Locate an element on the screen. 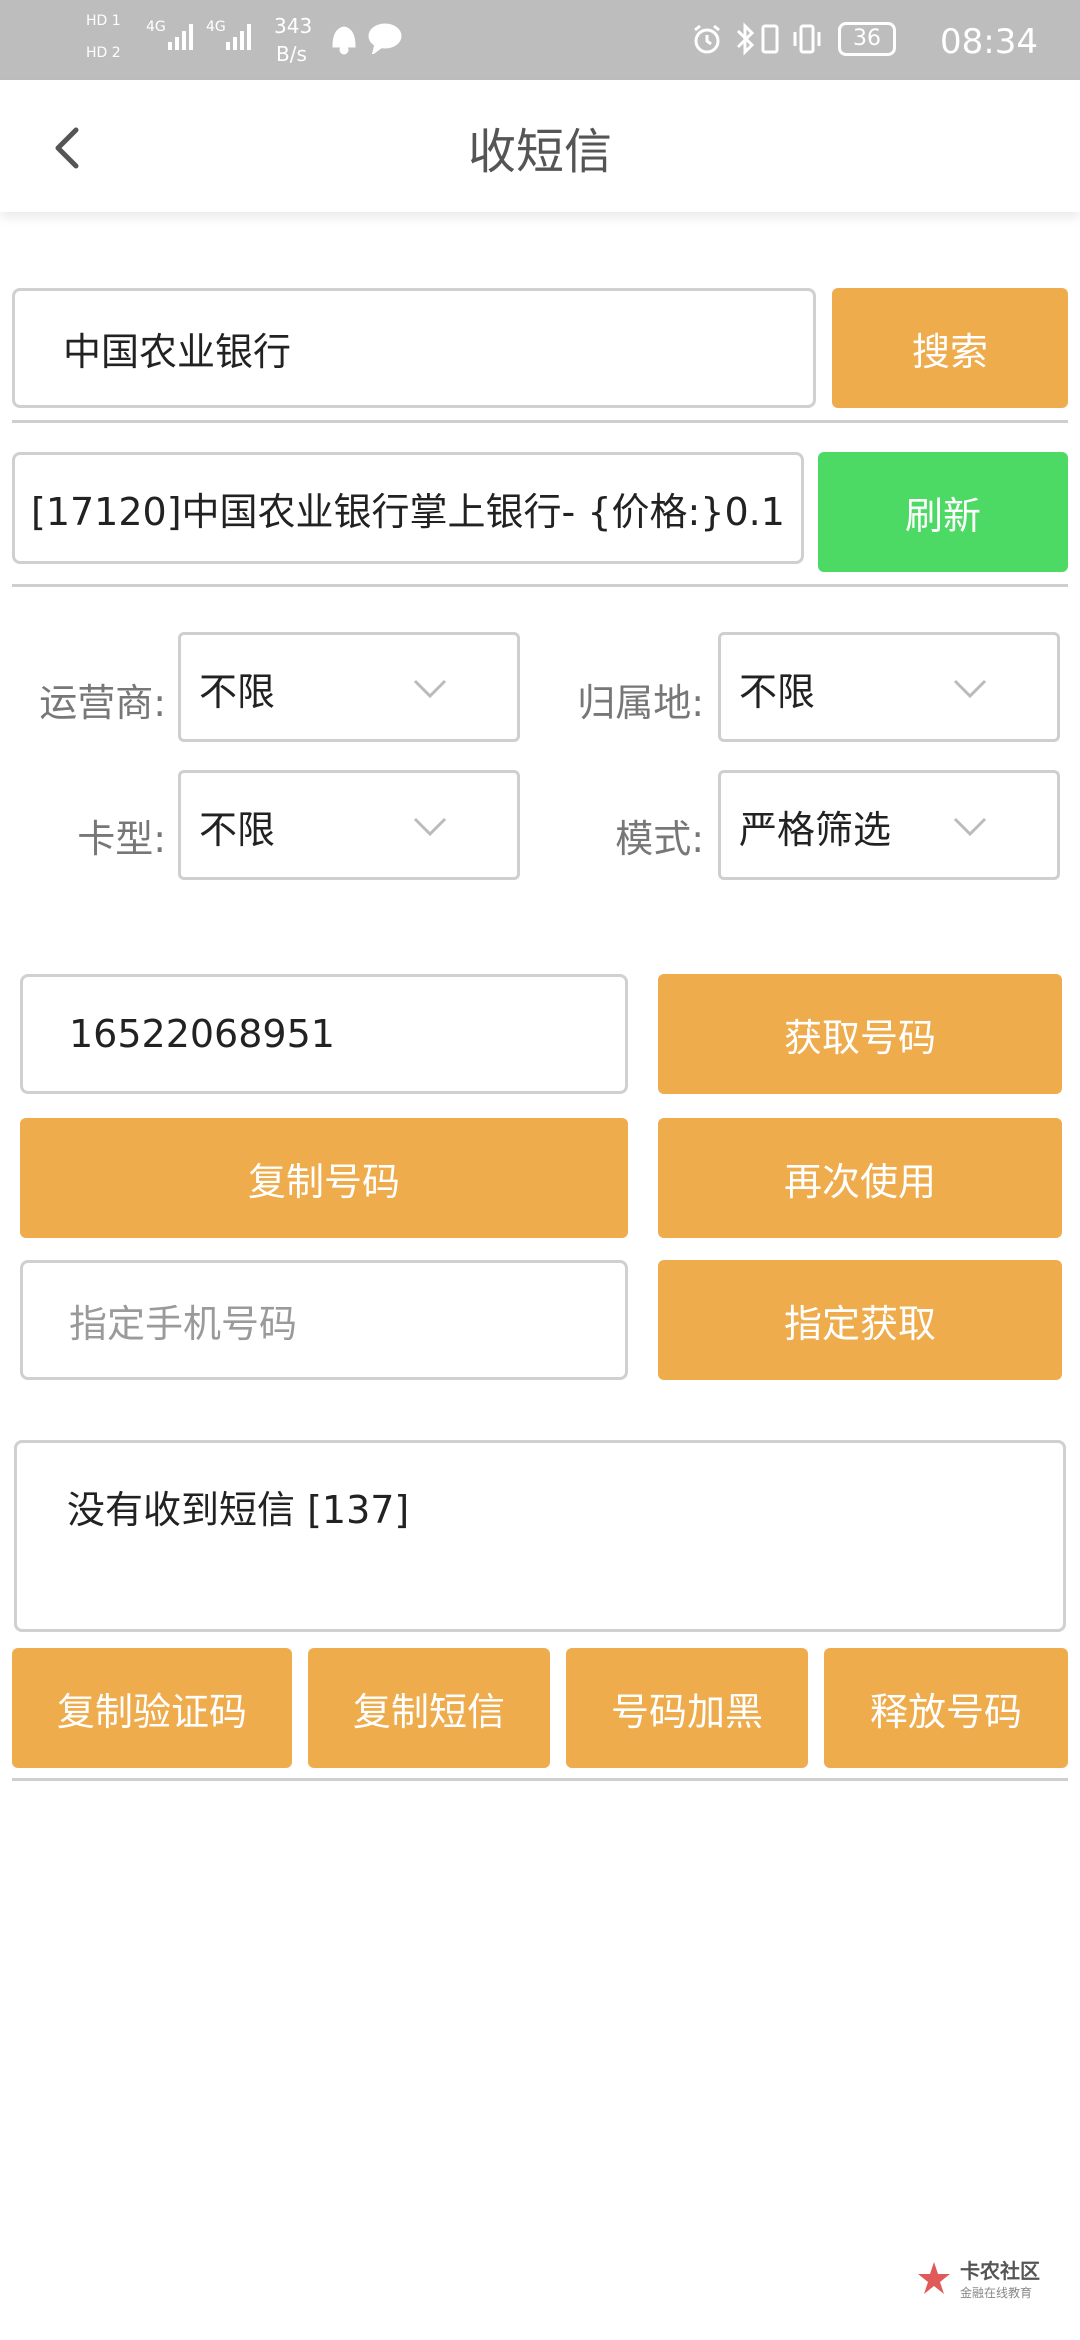 This screenshot has height=2340, width=1080. sim2-hd-label: HD 2 is located at coordinates (103, 53).